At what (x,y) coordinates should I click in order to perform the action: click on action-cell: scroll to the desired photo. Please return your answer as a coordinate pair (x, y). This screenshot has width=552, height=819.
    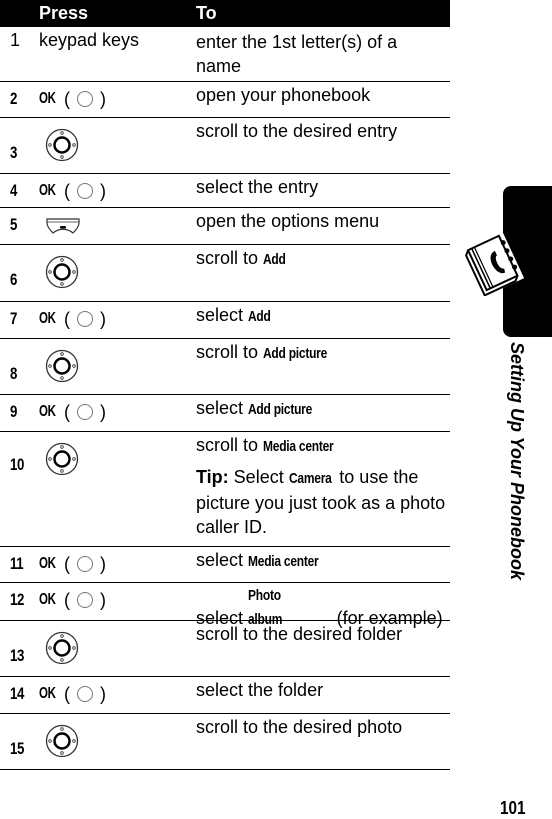
    Looking at the image, I should click on (321, 730).